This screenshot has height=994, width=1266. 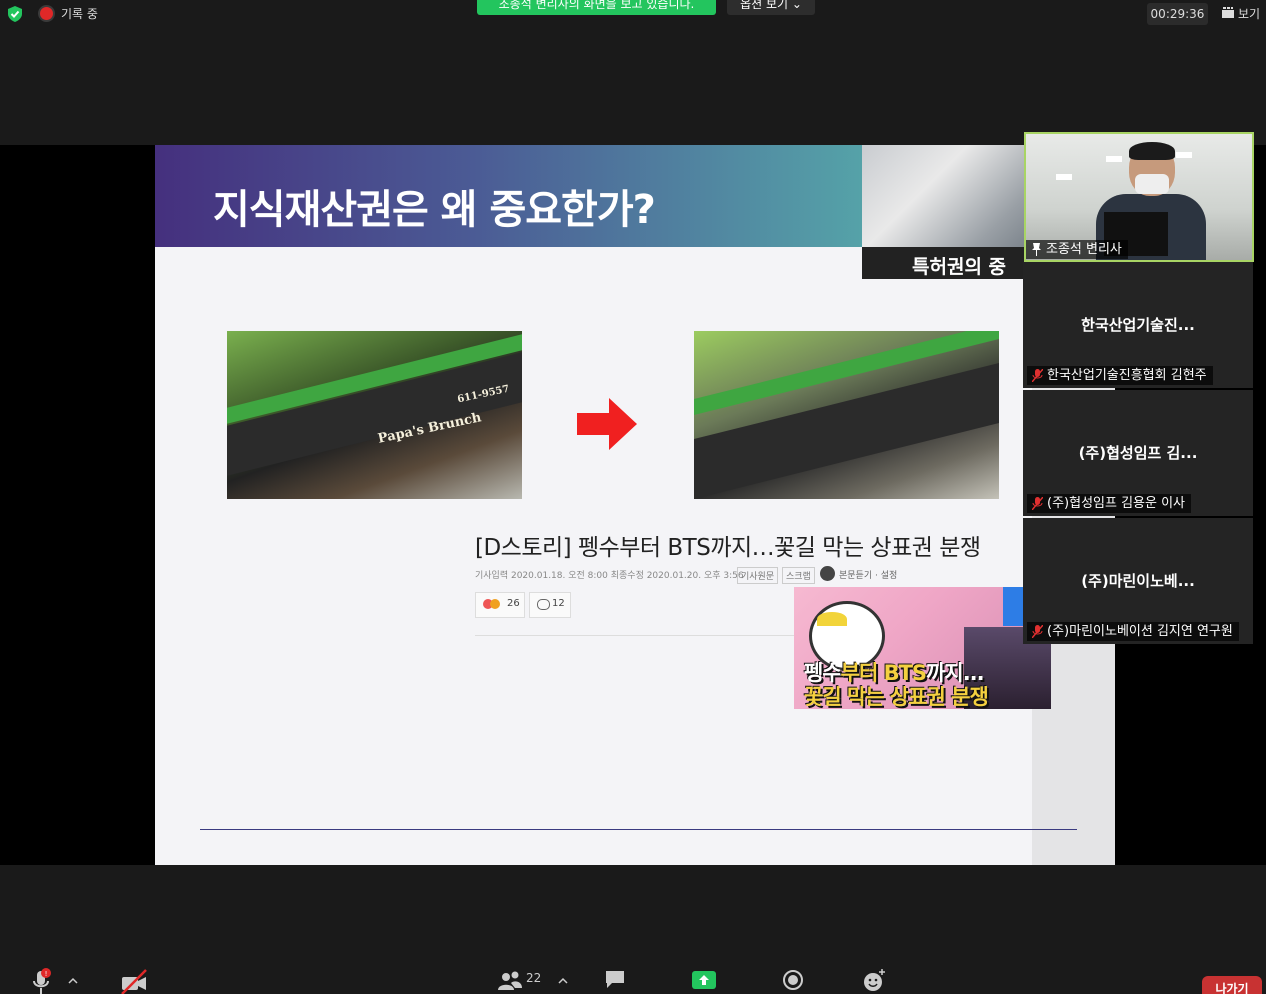 I want to click on surprised-emoji-icon, so click(x=495, y=604).